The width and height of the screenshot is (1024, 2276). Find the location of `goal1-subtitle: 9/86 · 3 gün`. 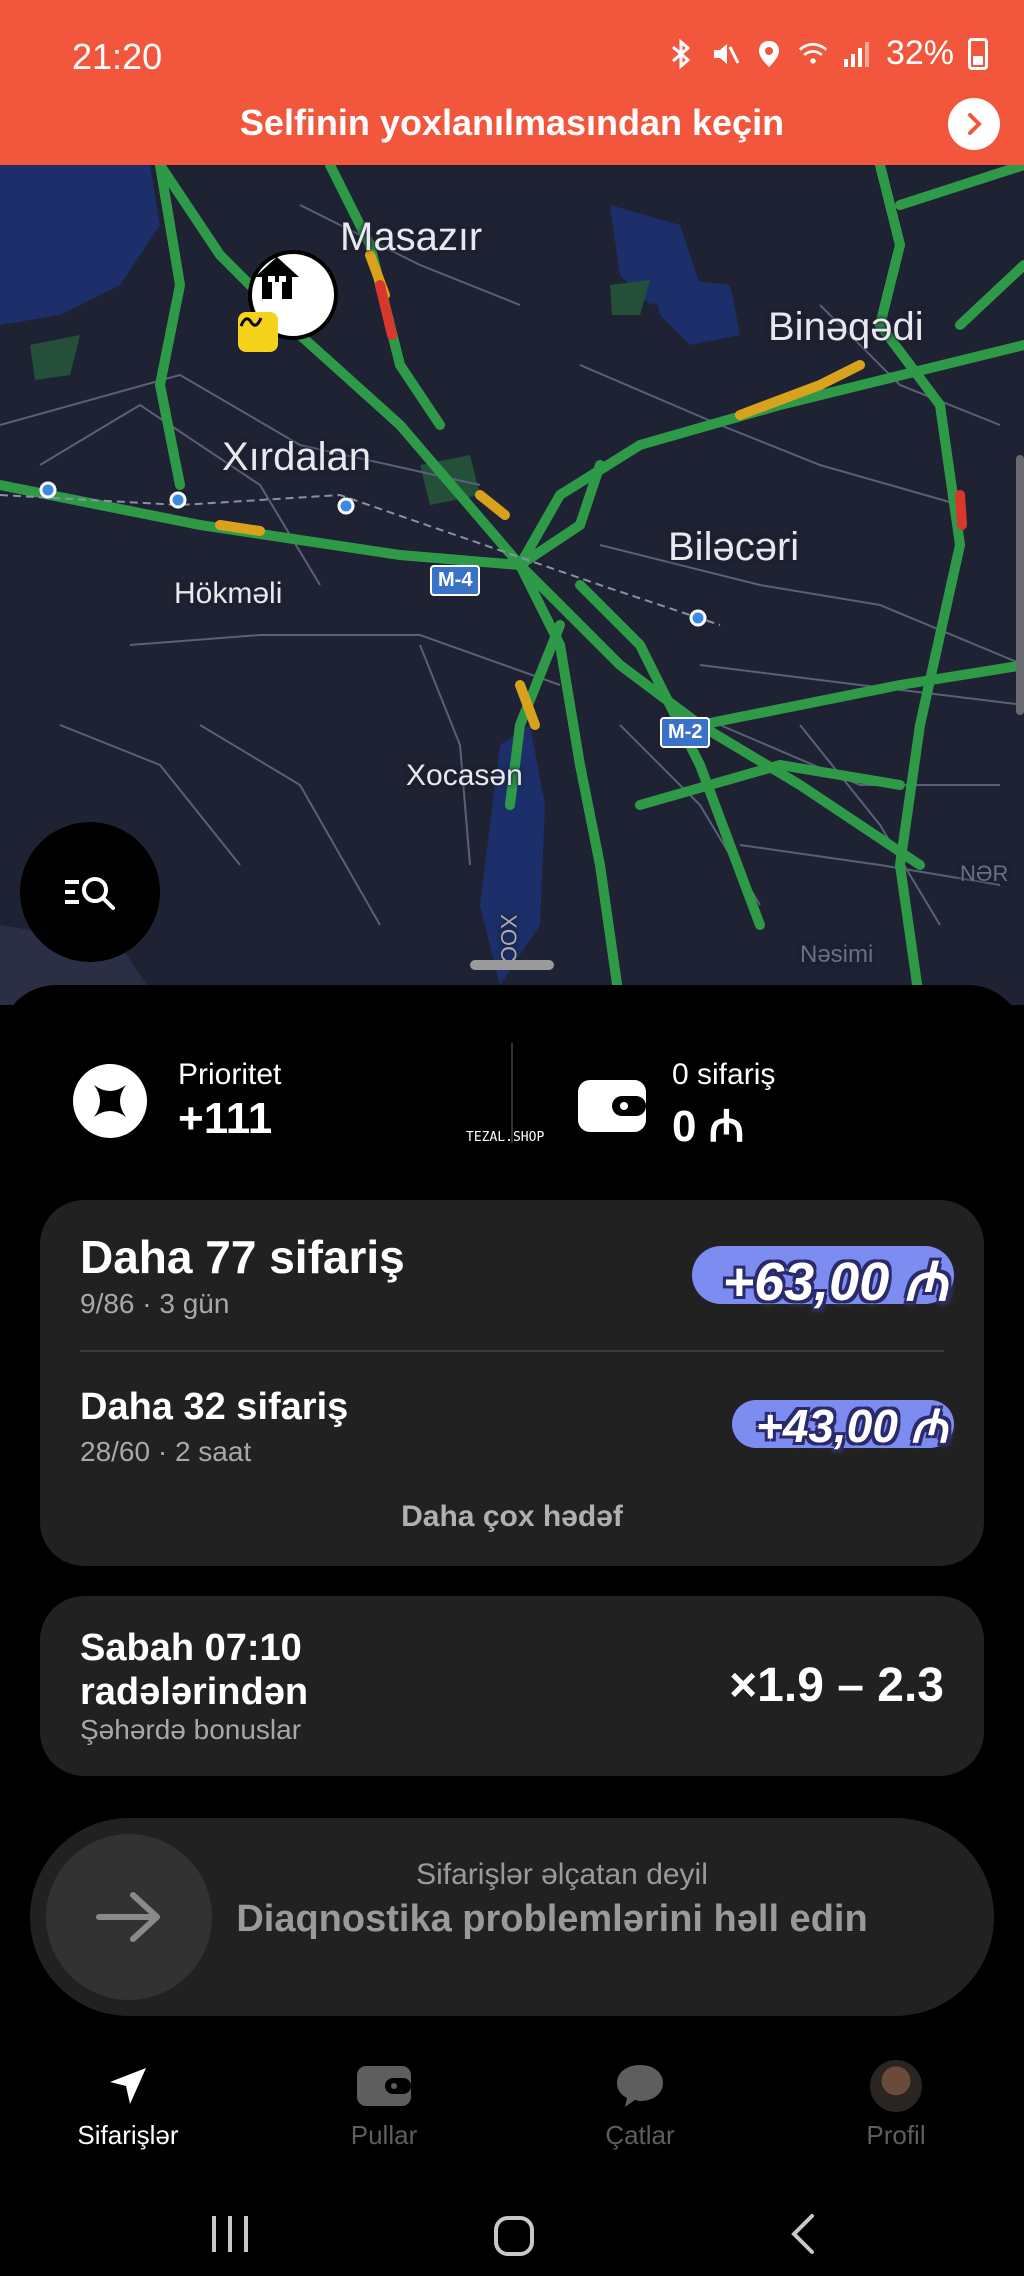

goal1-subtitle: 9/86 · 3 gün is located at coordinates (155, 1303).